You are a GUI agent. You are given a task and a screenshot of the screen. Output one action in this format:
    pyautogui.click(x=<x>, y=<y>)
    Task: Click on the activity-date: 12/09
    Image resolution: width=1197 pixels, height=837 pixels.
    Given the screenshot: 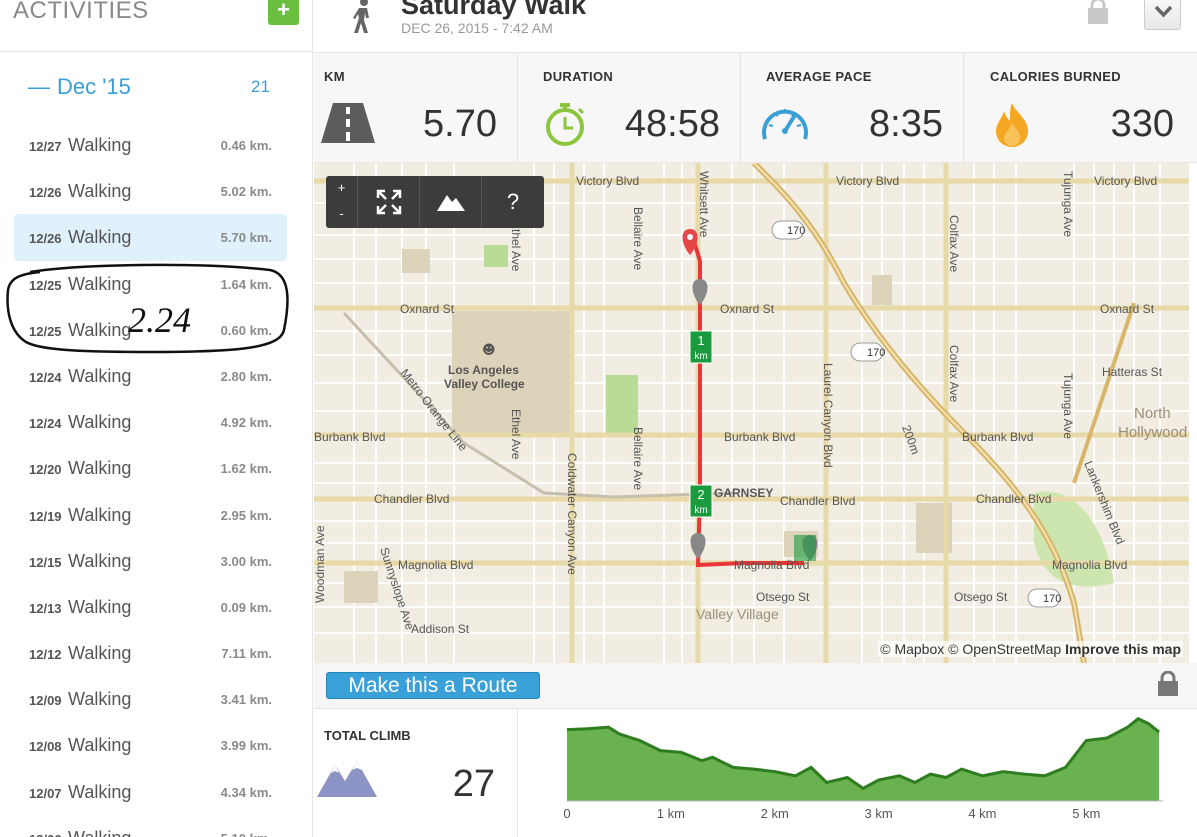 What is the action you would take?
    pyautogui.click(x=45, y=701)
    